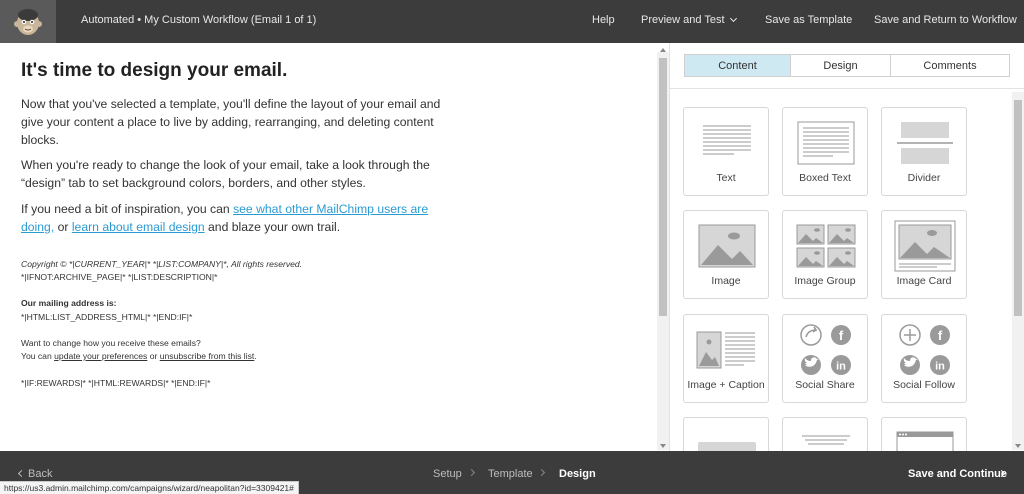 The width and height of the screenshot is (1024, 494). What do you see at coordinates (924, 349) in the screenshot?
I see `social-follow-icon: f in` at bounding box center [924, 349].